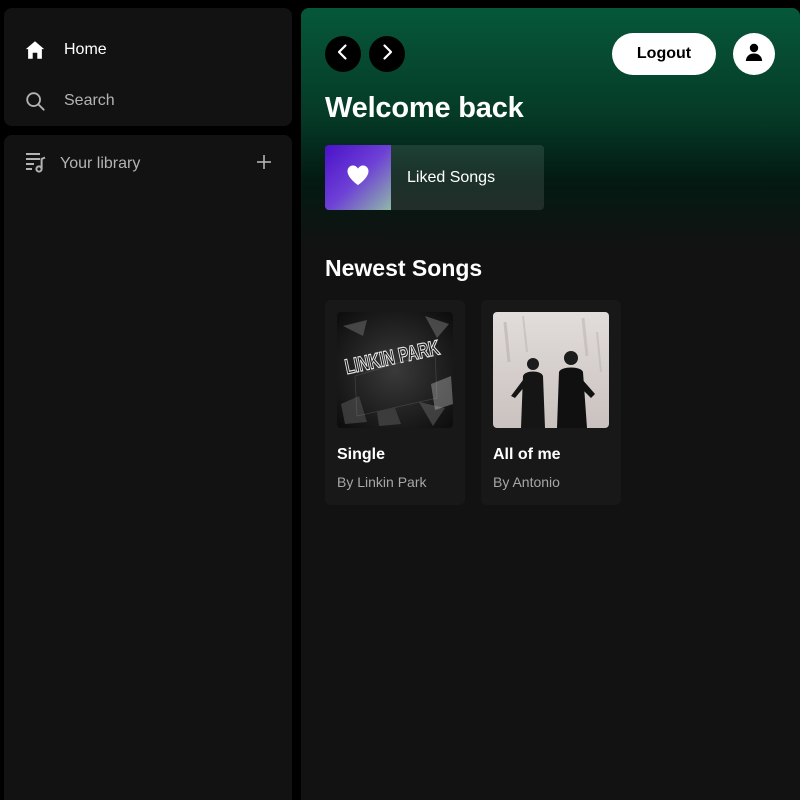 This screenshot has width=800, height=800. I want to click on song-cover-image: LINKIN PARK, so click(395, 370).